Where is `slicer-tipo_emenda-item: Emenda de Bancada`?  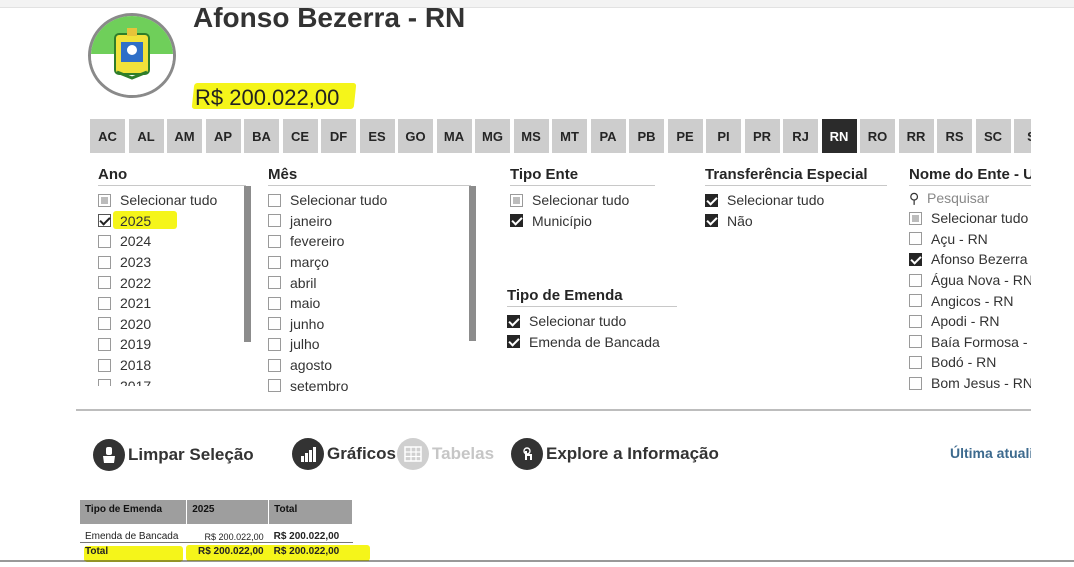 slicer-tipo_emenda-item: Emenda de Bancada is located at coordinates (592, 342).